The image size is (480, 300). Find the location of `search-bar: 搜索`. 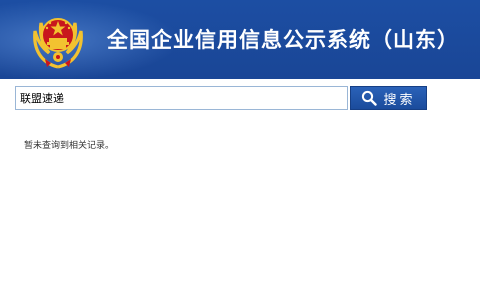

search-bar: 搜索 is located at coordinates (225, 98).